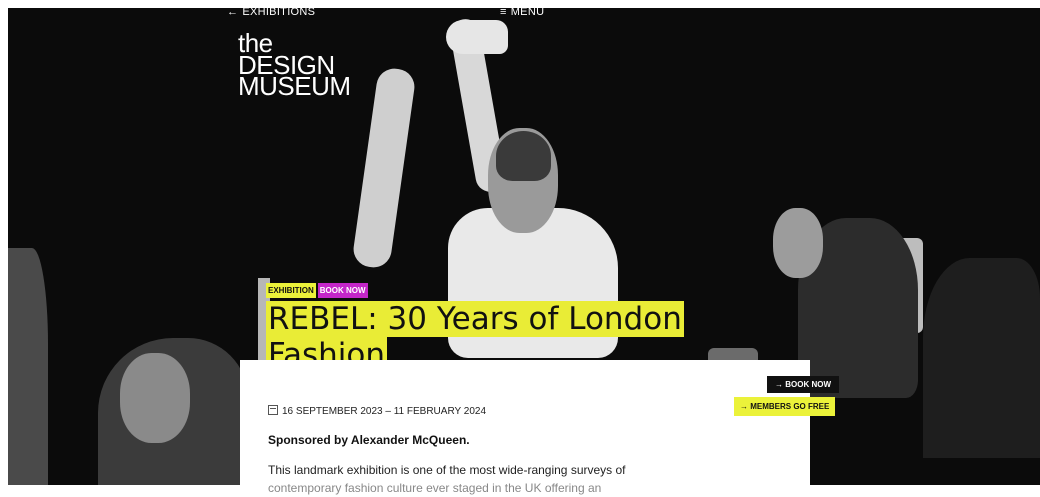  I want to click on exhibition-tags: EXHIBITION BOOK NOW, so click(317, 290).